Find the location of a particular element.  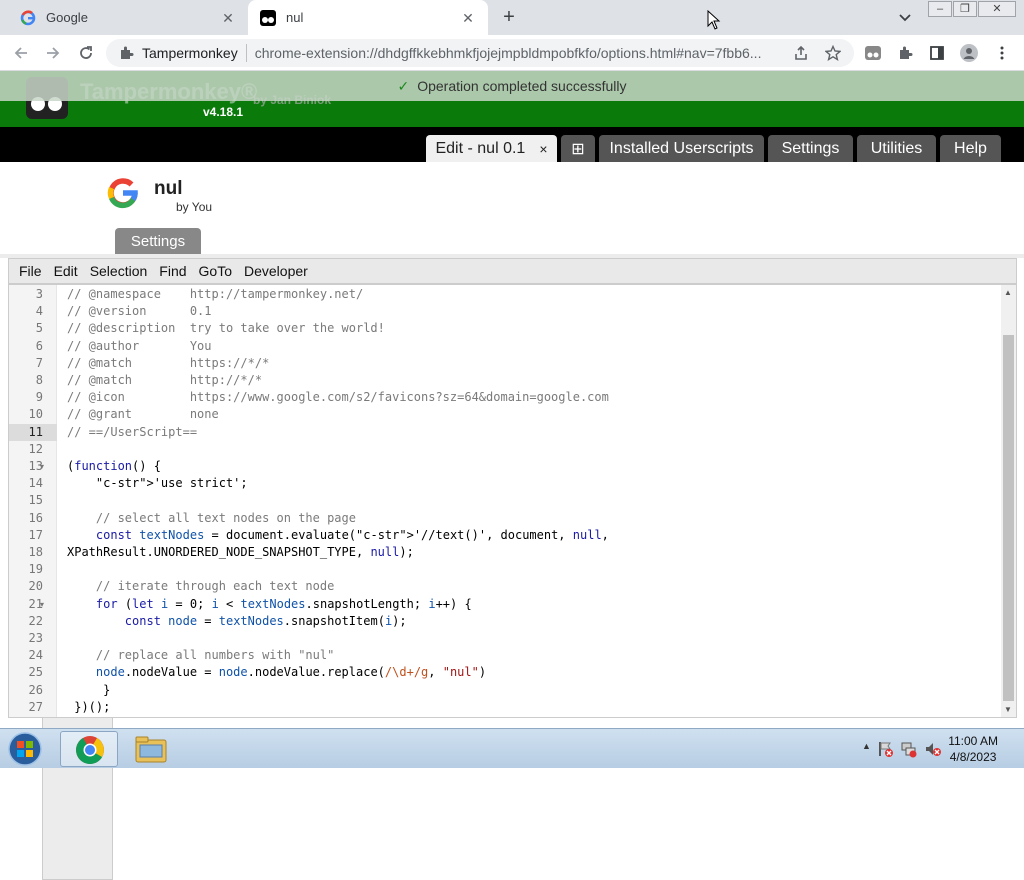

new-tab-button: + is located at coordinates (509, 17).